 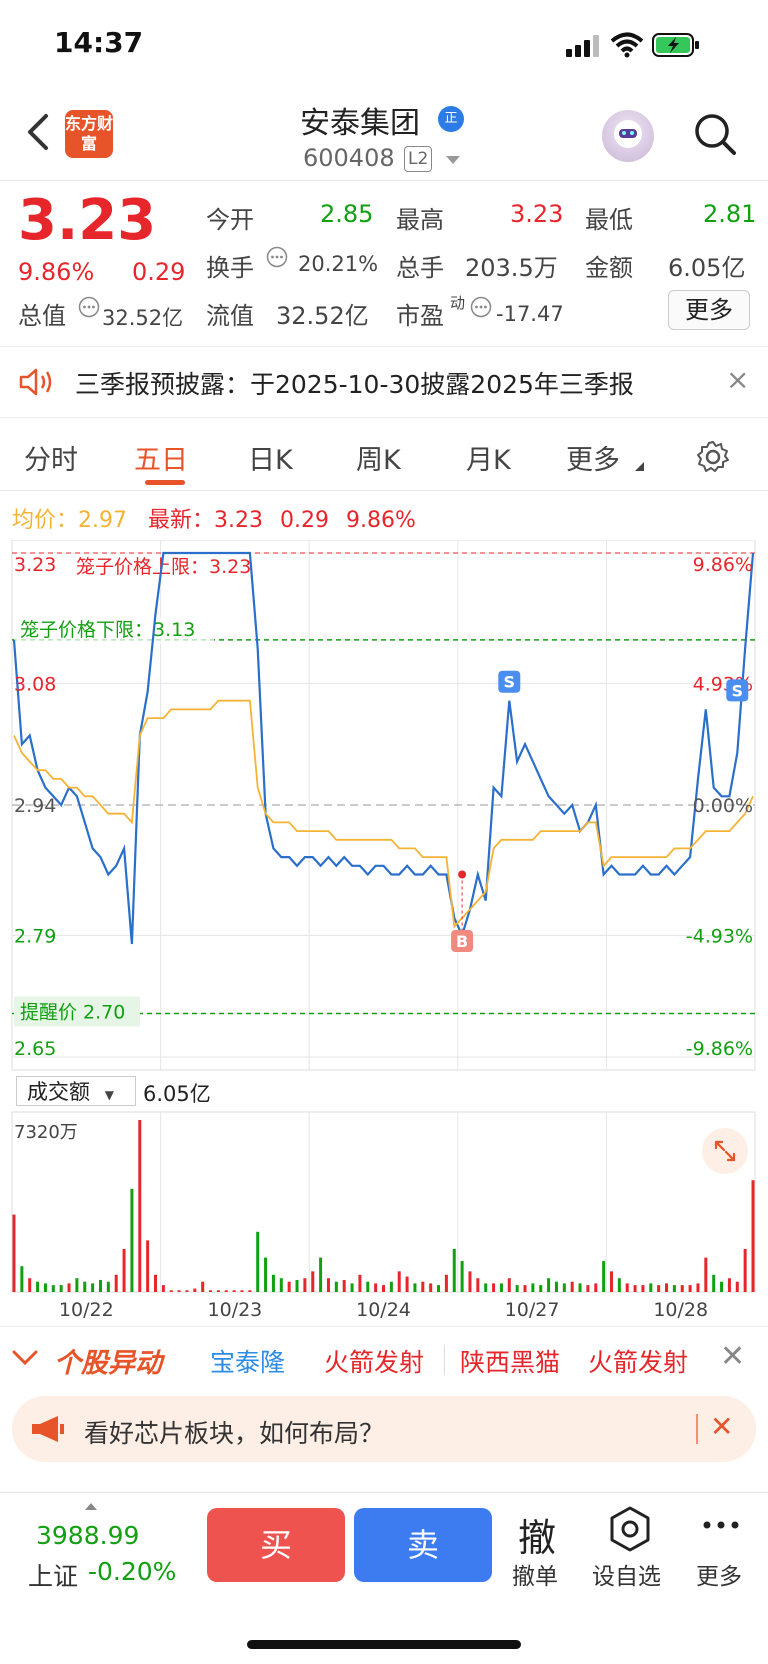 What do you see at coordinates (737, 379) in the screenshot?
I see `close-icon: ×` at bounding box center [737, 379].